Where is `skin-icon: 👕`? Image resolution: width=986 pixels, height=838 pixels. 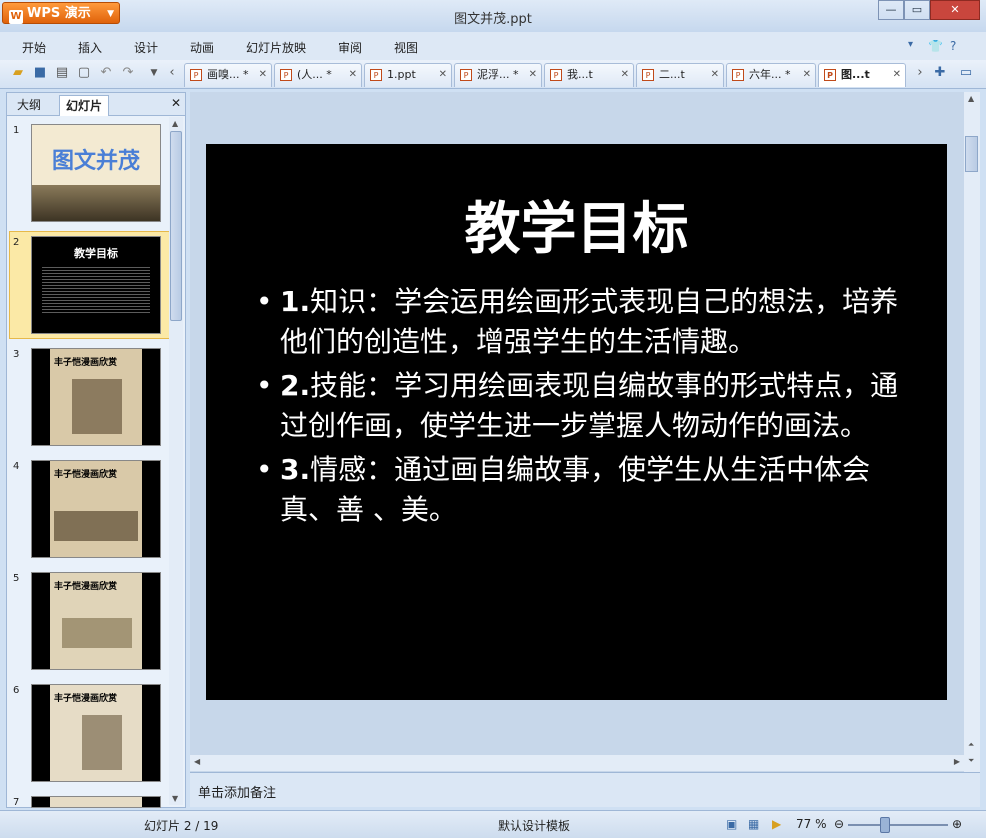 skin-icon: 👕 is located at coordinates (935, 46).